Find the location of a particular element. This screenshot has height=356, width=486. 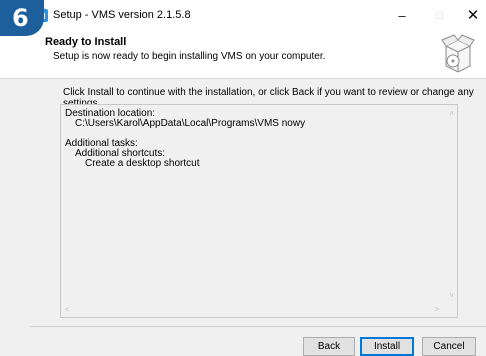

install-box-icon is located at coordinates (458, 53).